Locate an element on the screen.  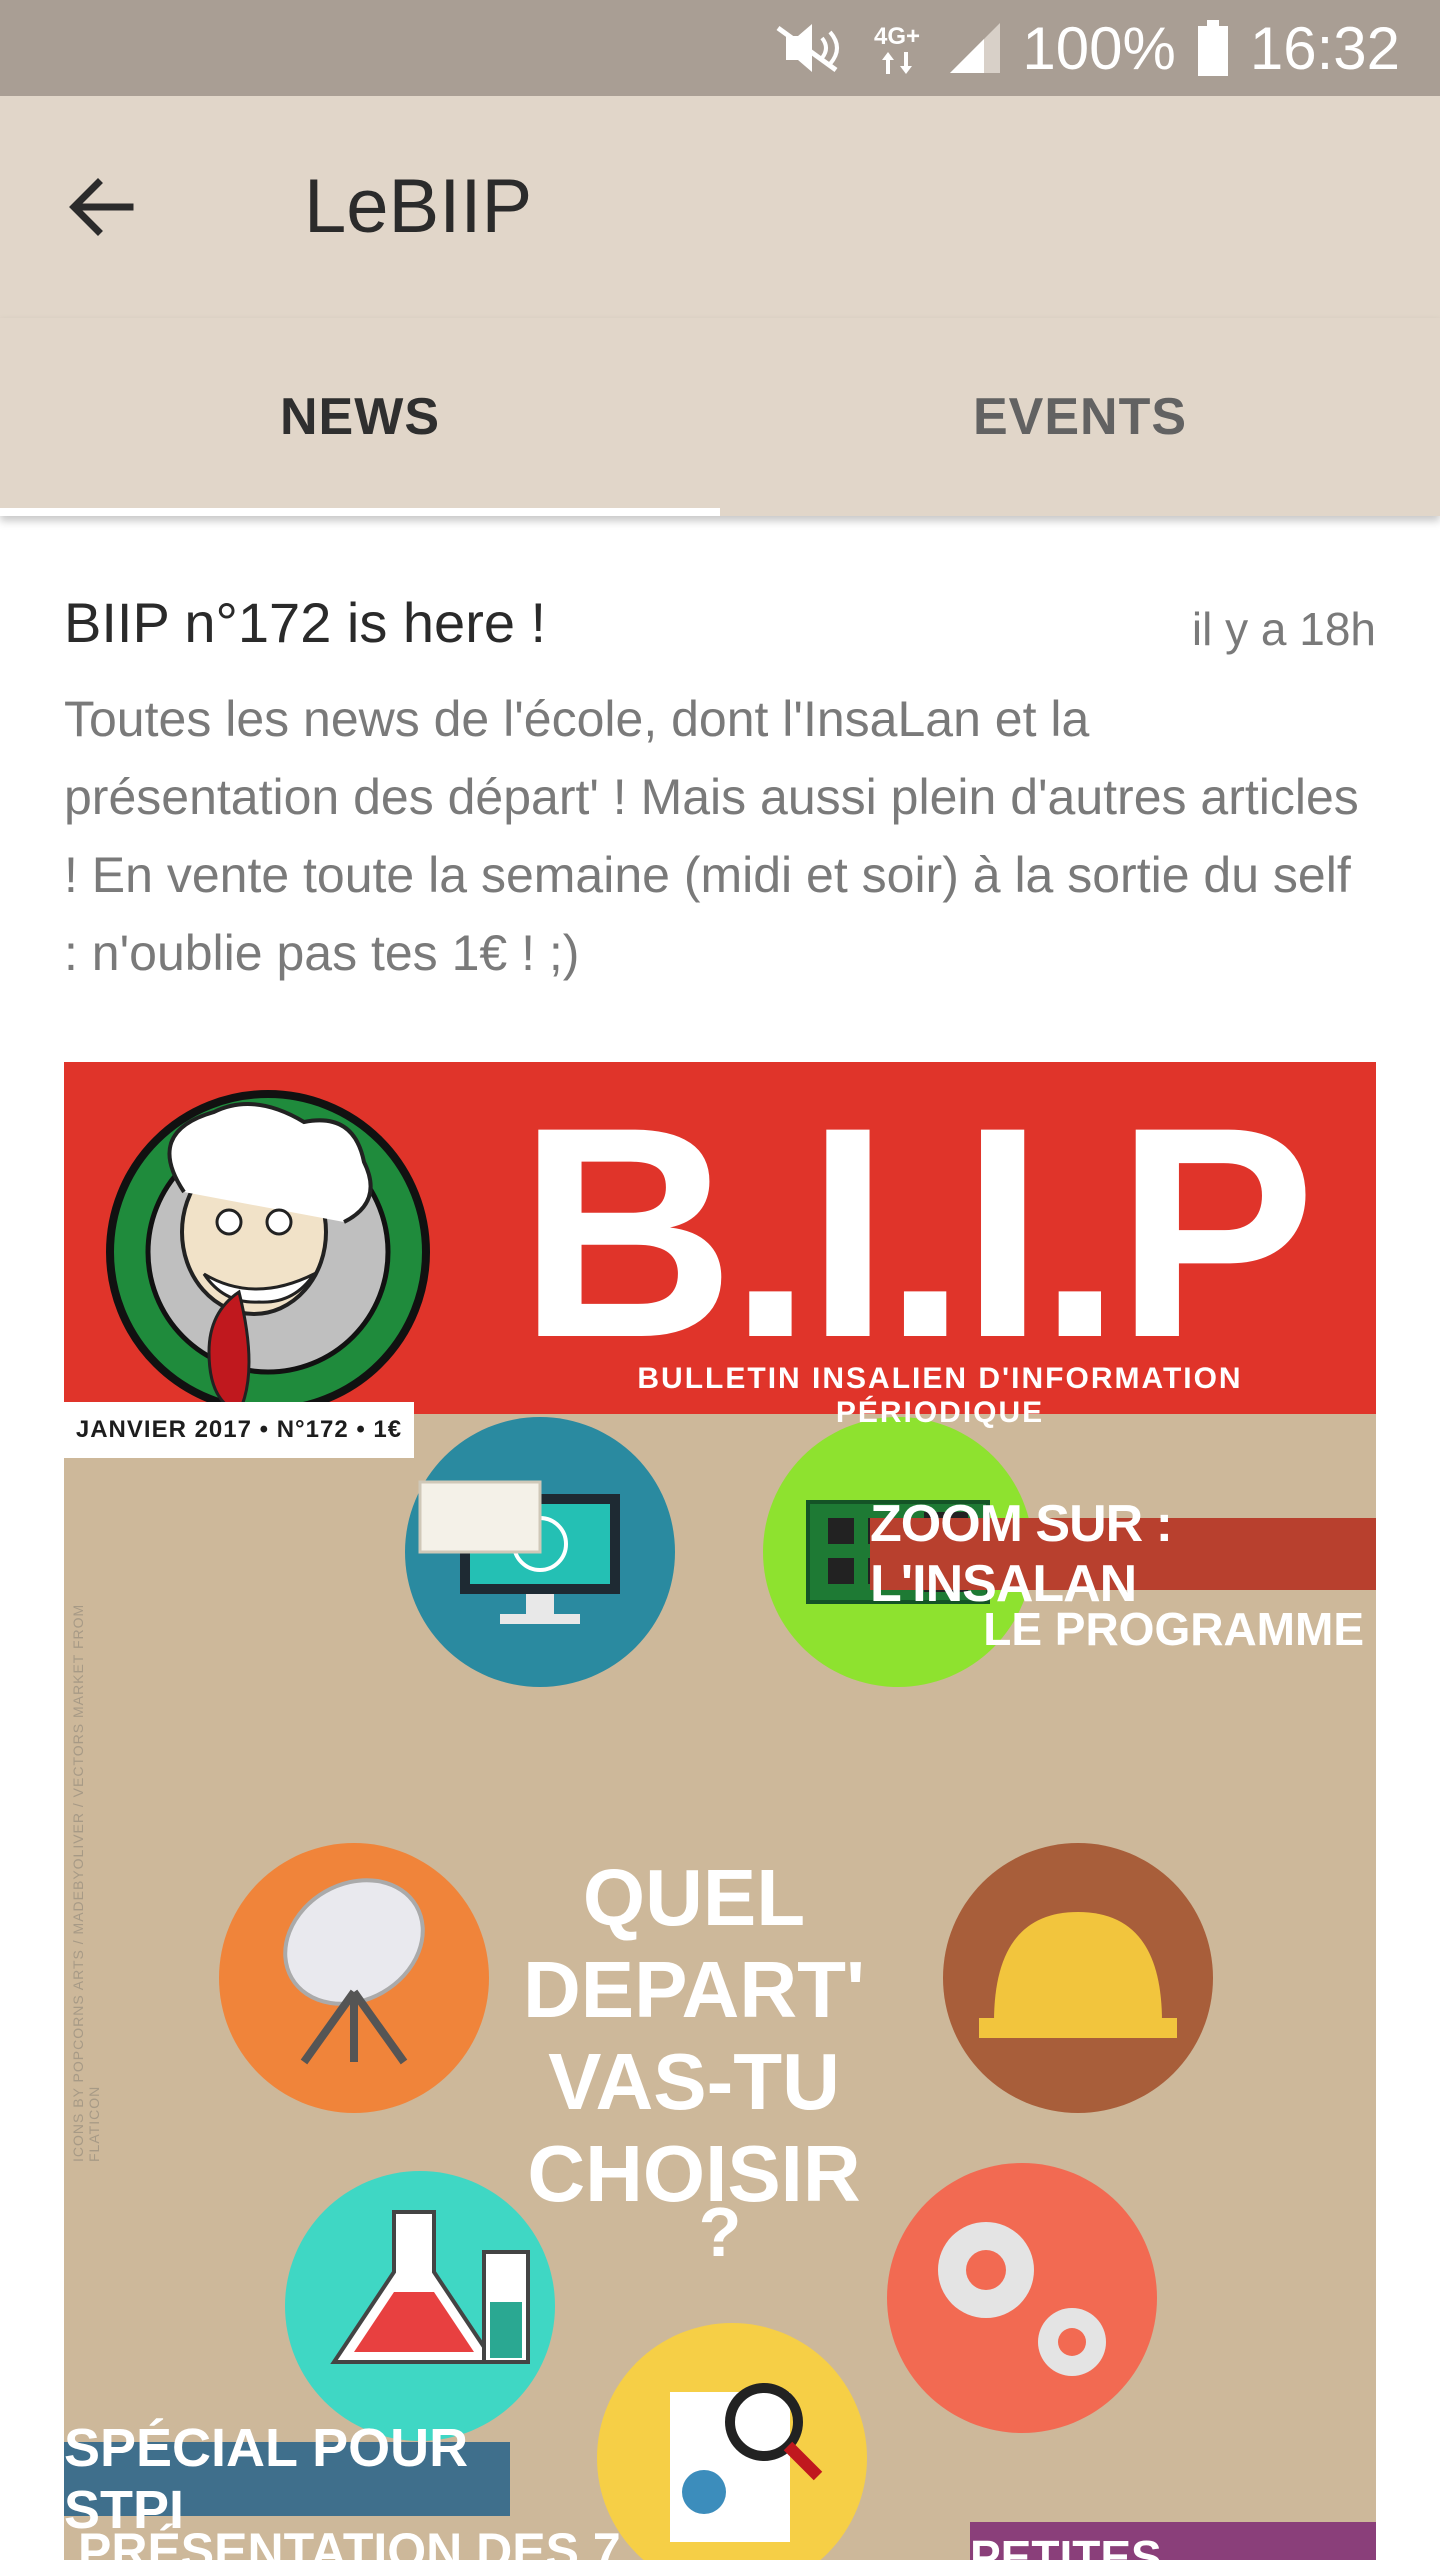
computer-icon is located at coordinates (540, 1552).